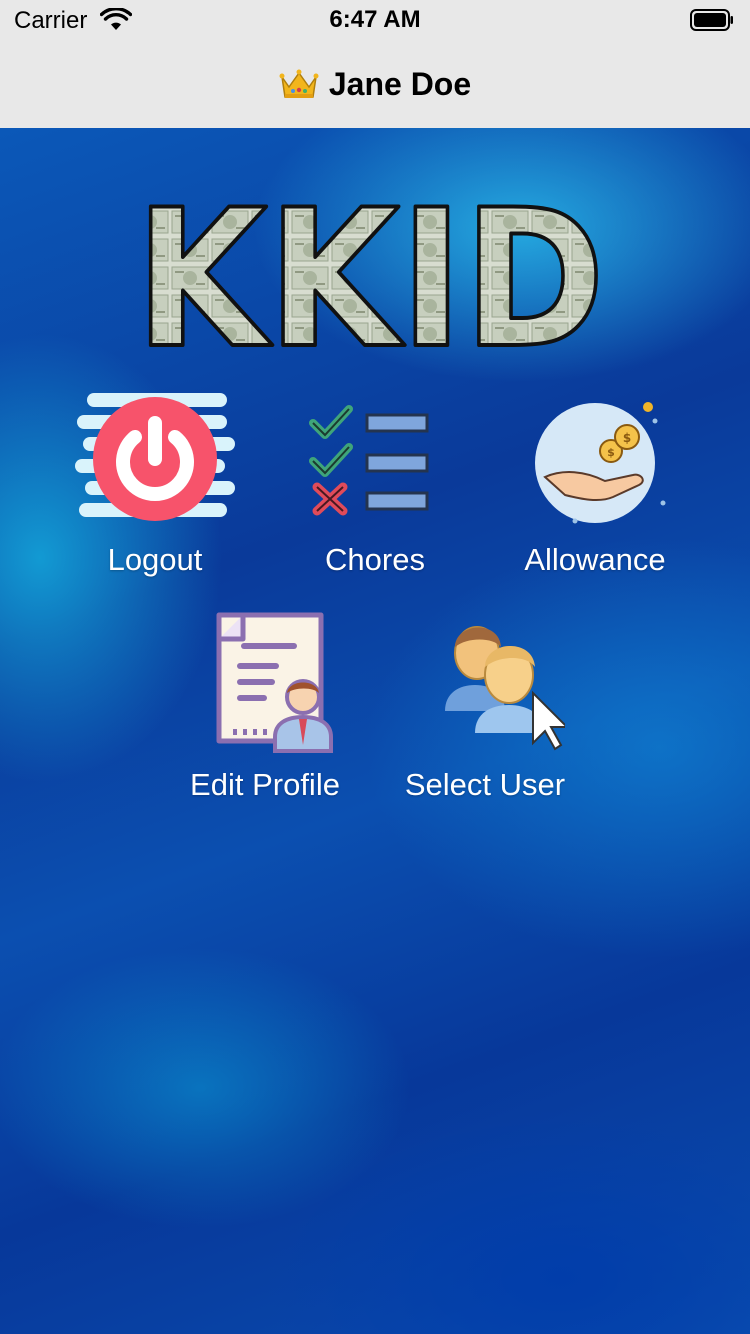  Describe the element at coordinates (505, 688) in the screenshot. I see `users-pointer-icon` at that location.